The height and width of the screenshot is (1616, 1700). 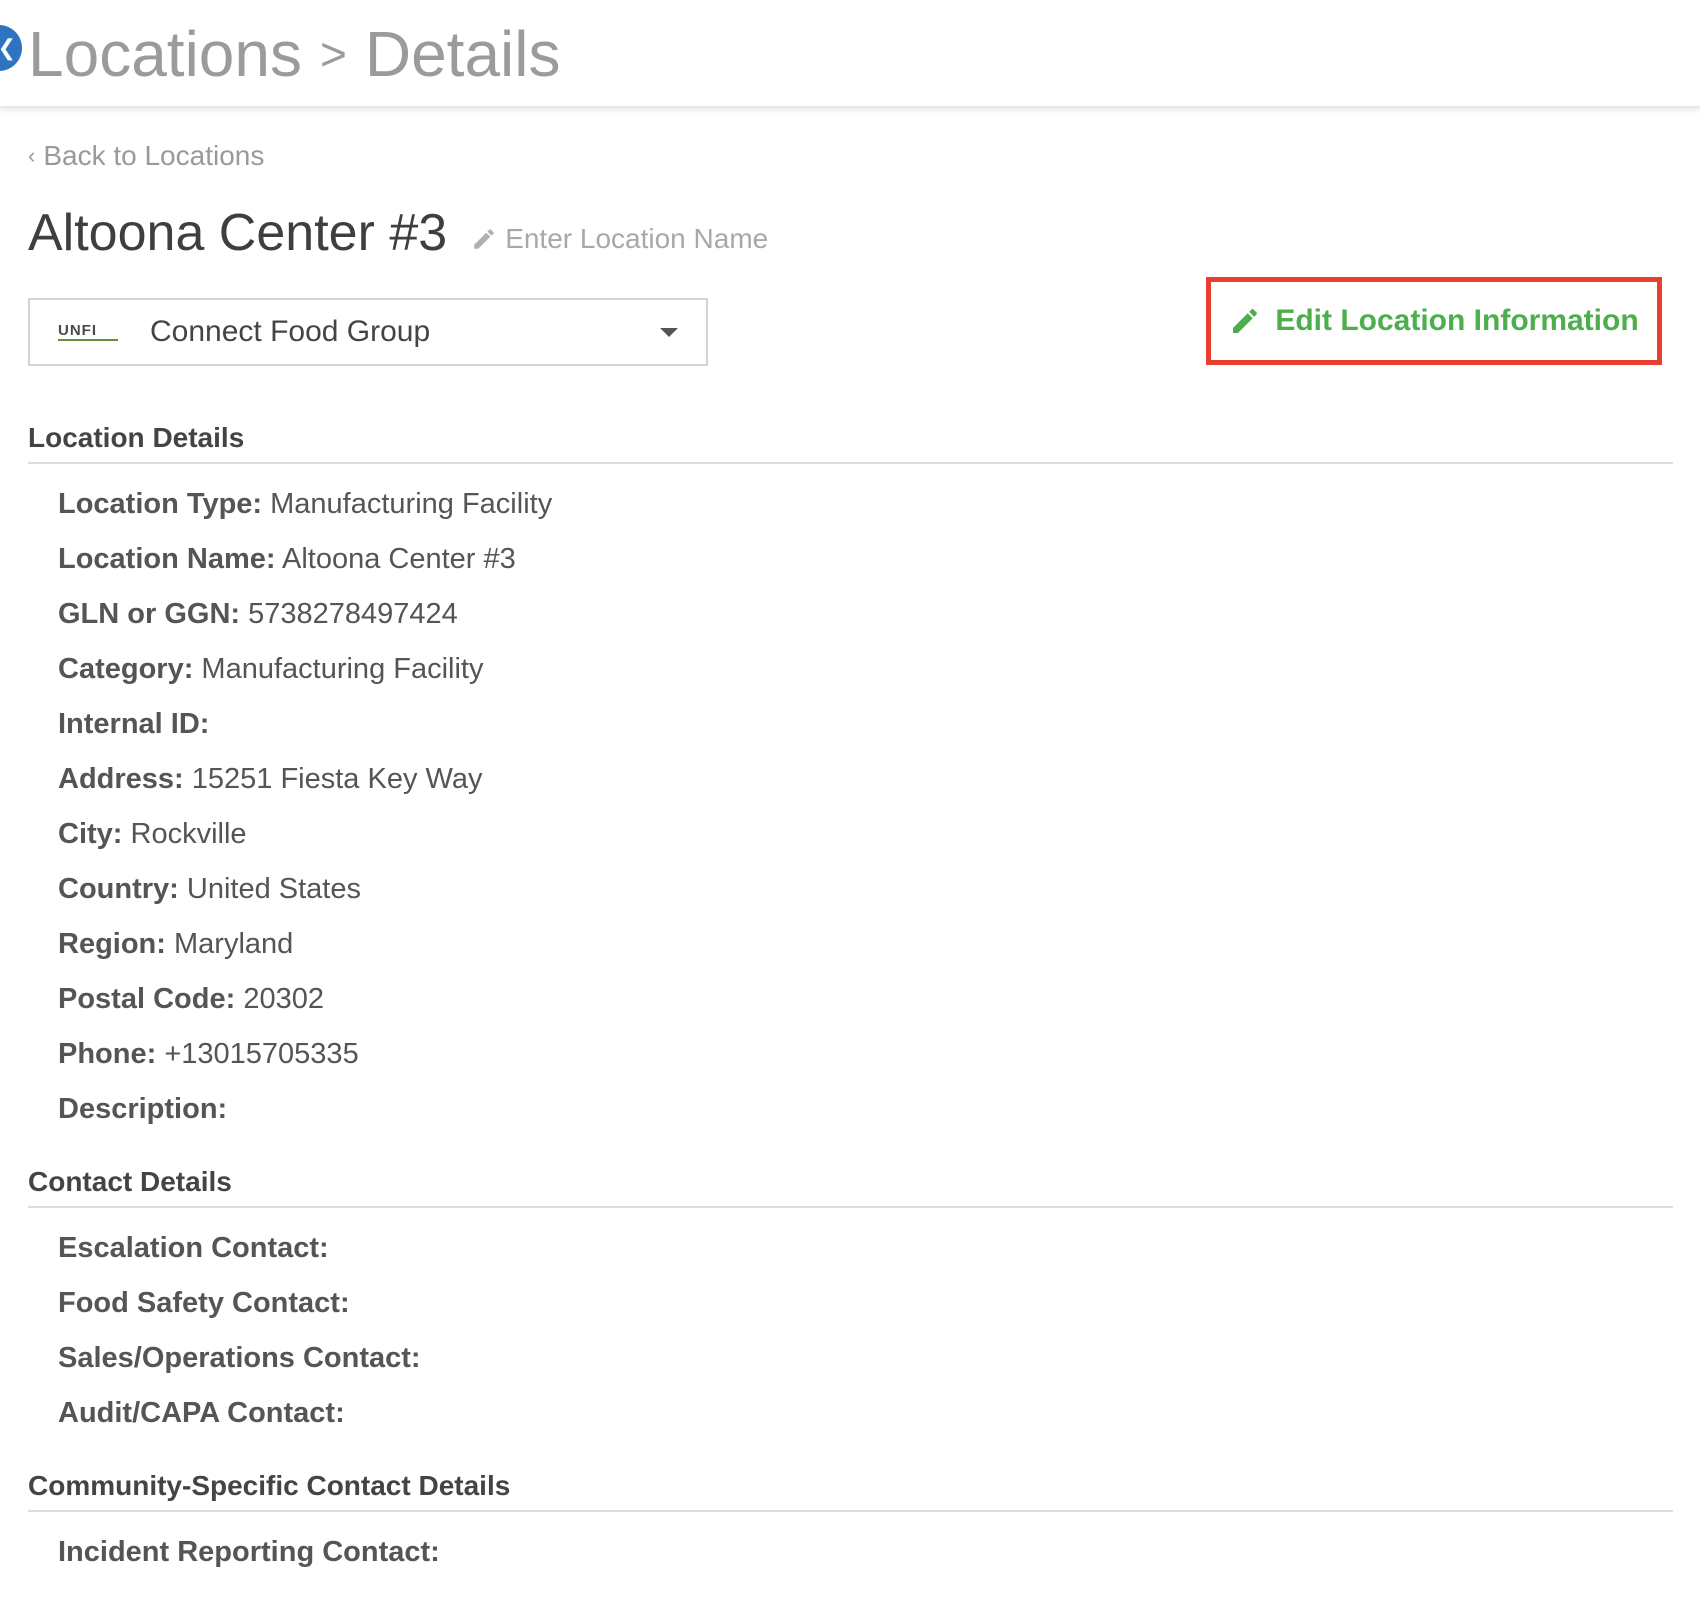 I want to click on field-region: Region: Maryland, so click(x=176, y=944).